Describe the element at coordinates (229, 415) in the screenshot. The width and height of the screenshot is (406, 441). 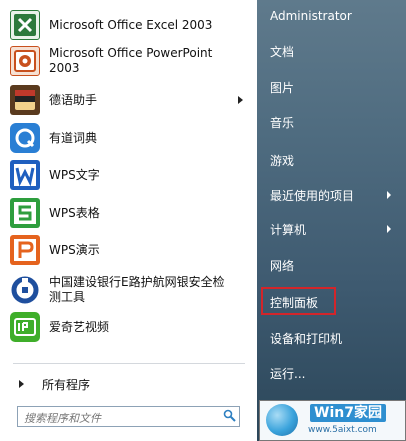
I see `search-icon` at that location.